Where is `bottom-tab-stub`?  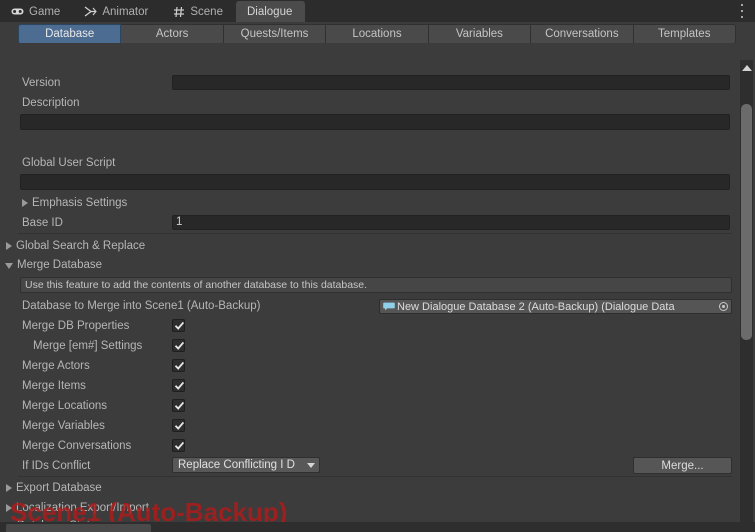
bottom-tab-stub is located at coordinates (78, 528).